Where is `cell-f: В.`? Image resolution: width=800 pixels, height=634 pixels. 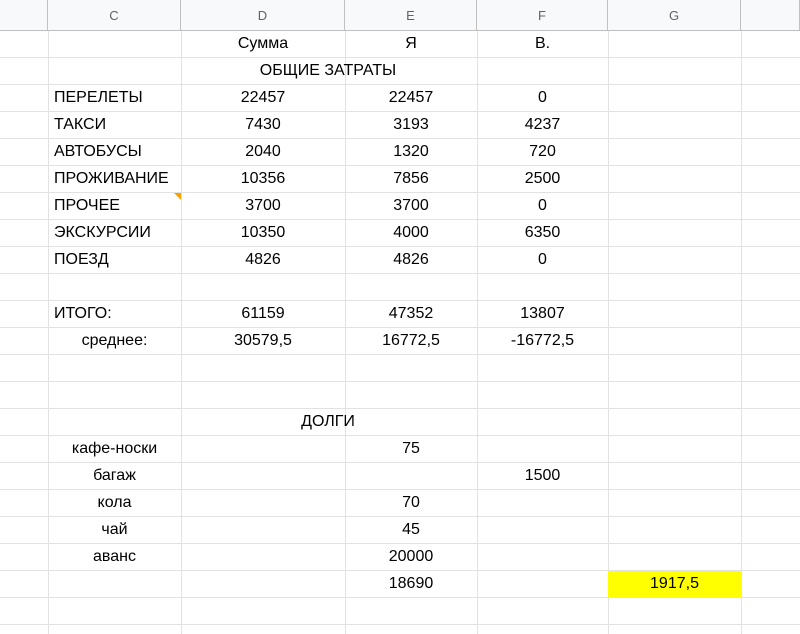
cell-f: В. is located at coordinates (542, 44).